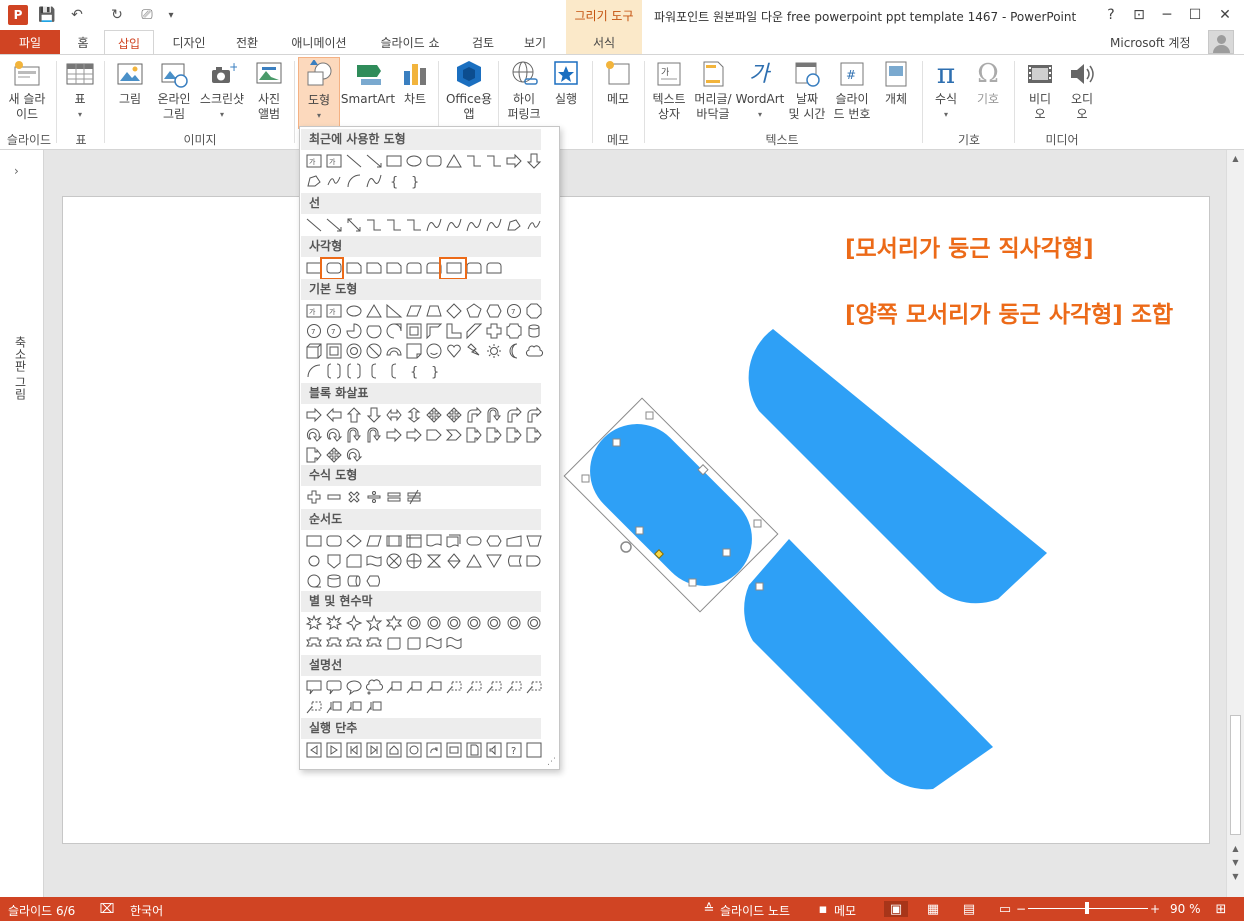 This screenshot has width=1244, height=921. Describe the element at coordinates (314, 497) in the screenshot. I see `shape-plus-icon` at that location.